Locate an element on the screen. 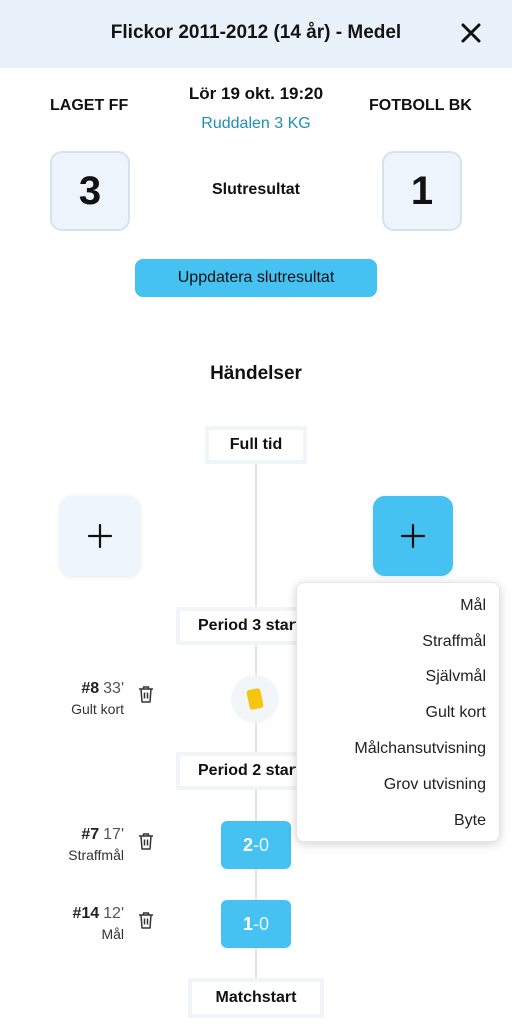 This screenshot has height=1024, width=512. event-type: Straffmål is located at coordinates (96, 855).